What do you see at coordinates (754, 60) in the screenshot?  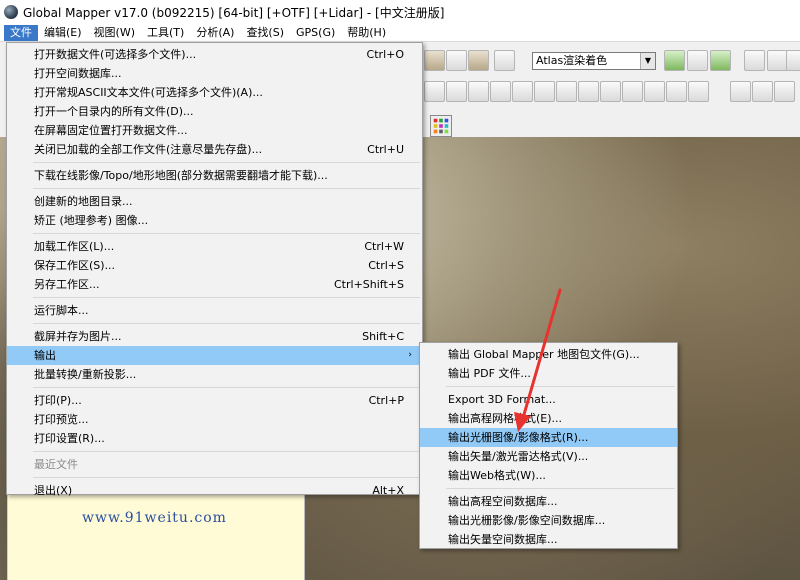 I see `edit-icon` at bounding box center [754, 60].